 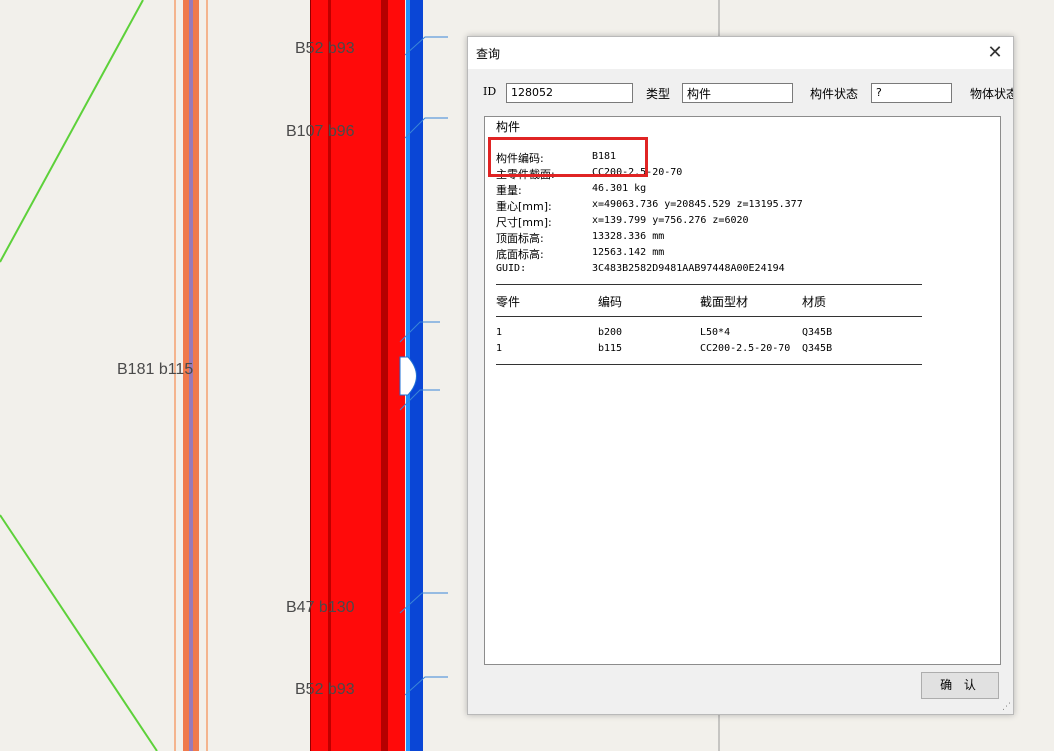 What do you see at coordinates (155, 370) in the screenshot?
I see `member-label: B181 b115` at bounding box center [155, 370].